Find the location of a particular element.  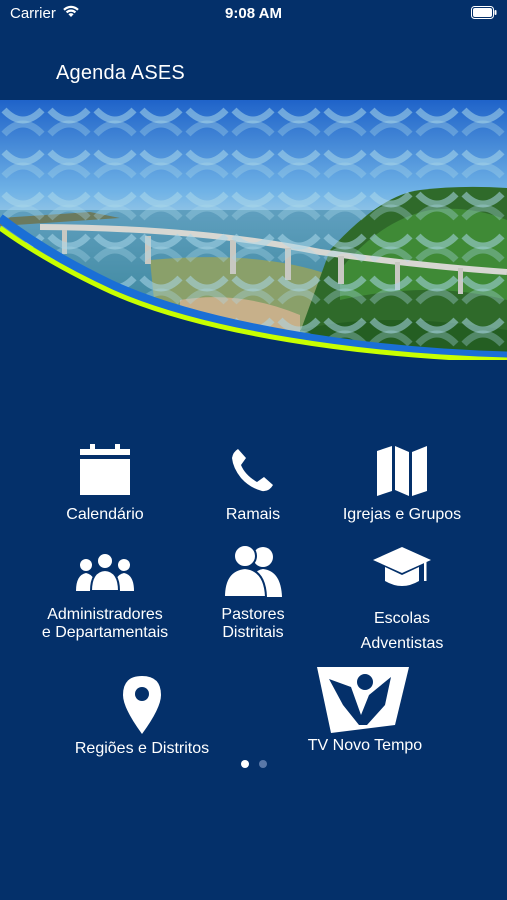

pastores-button: Pastores Distritais is located at coordinates (253, 595).